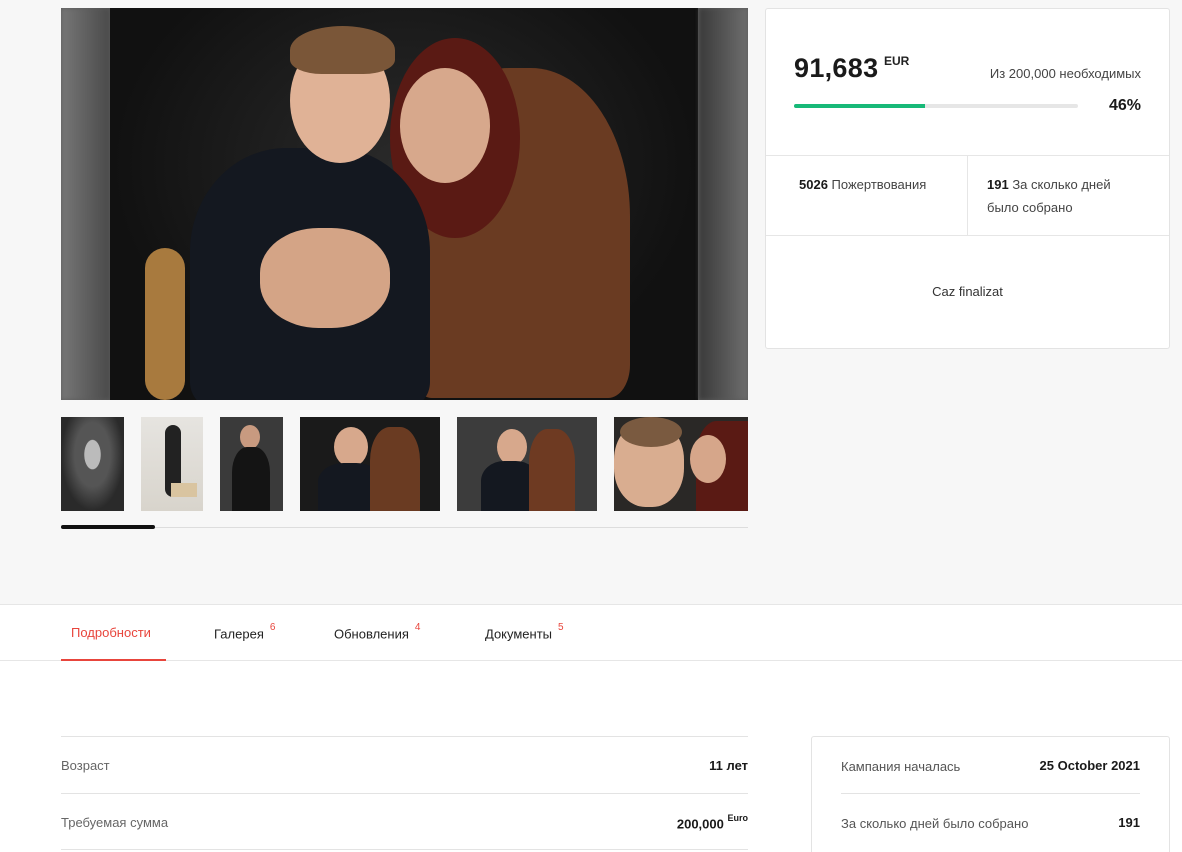  What do you see at coordinates (108, 527) in the screenshot?
I see `thumbnail-scroll-thumb` at bounding box center [108, 527].